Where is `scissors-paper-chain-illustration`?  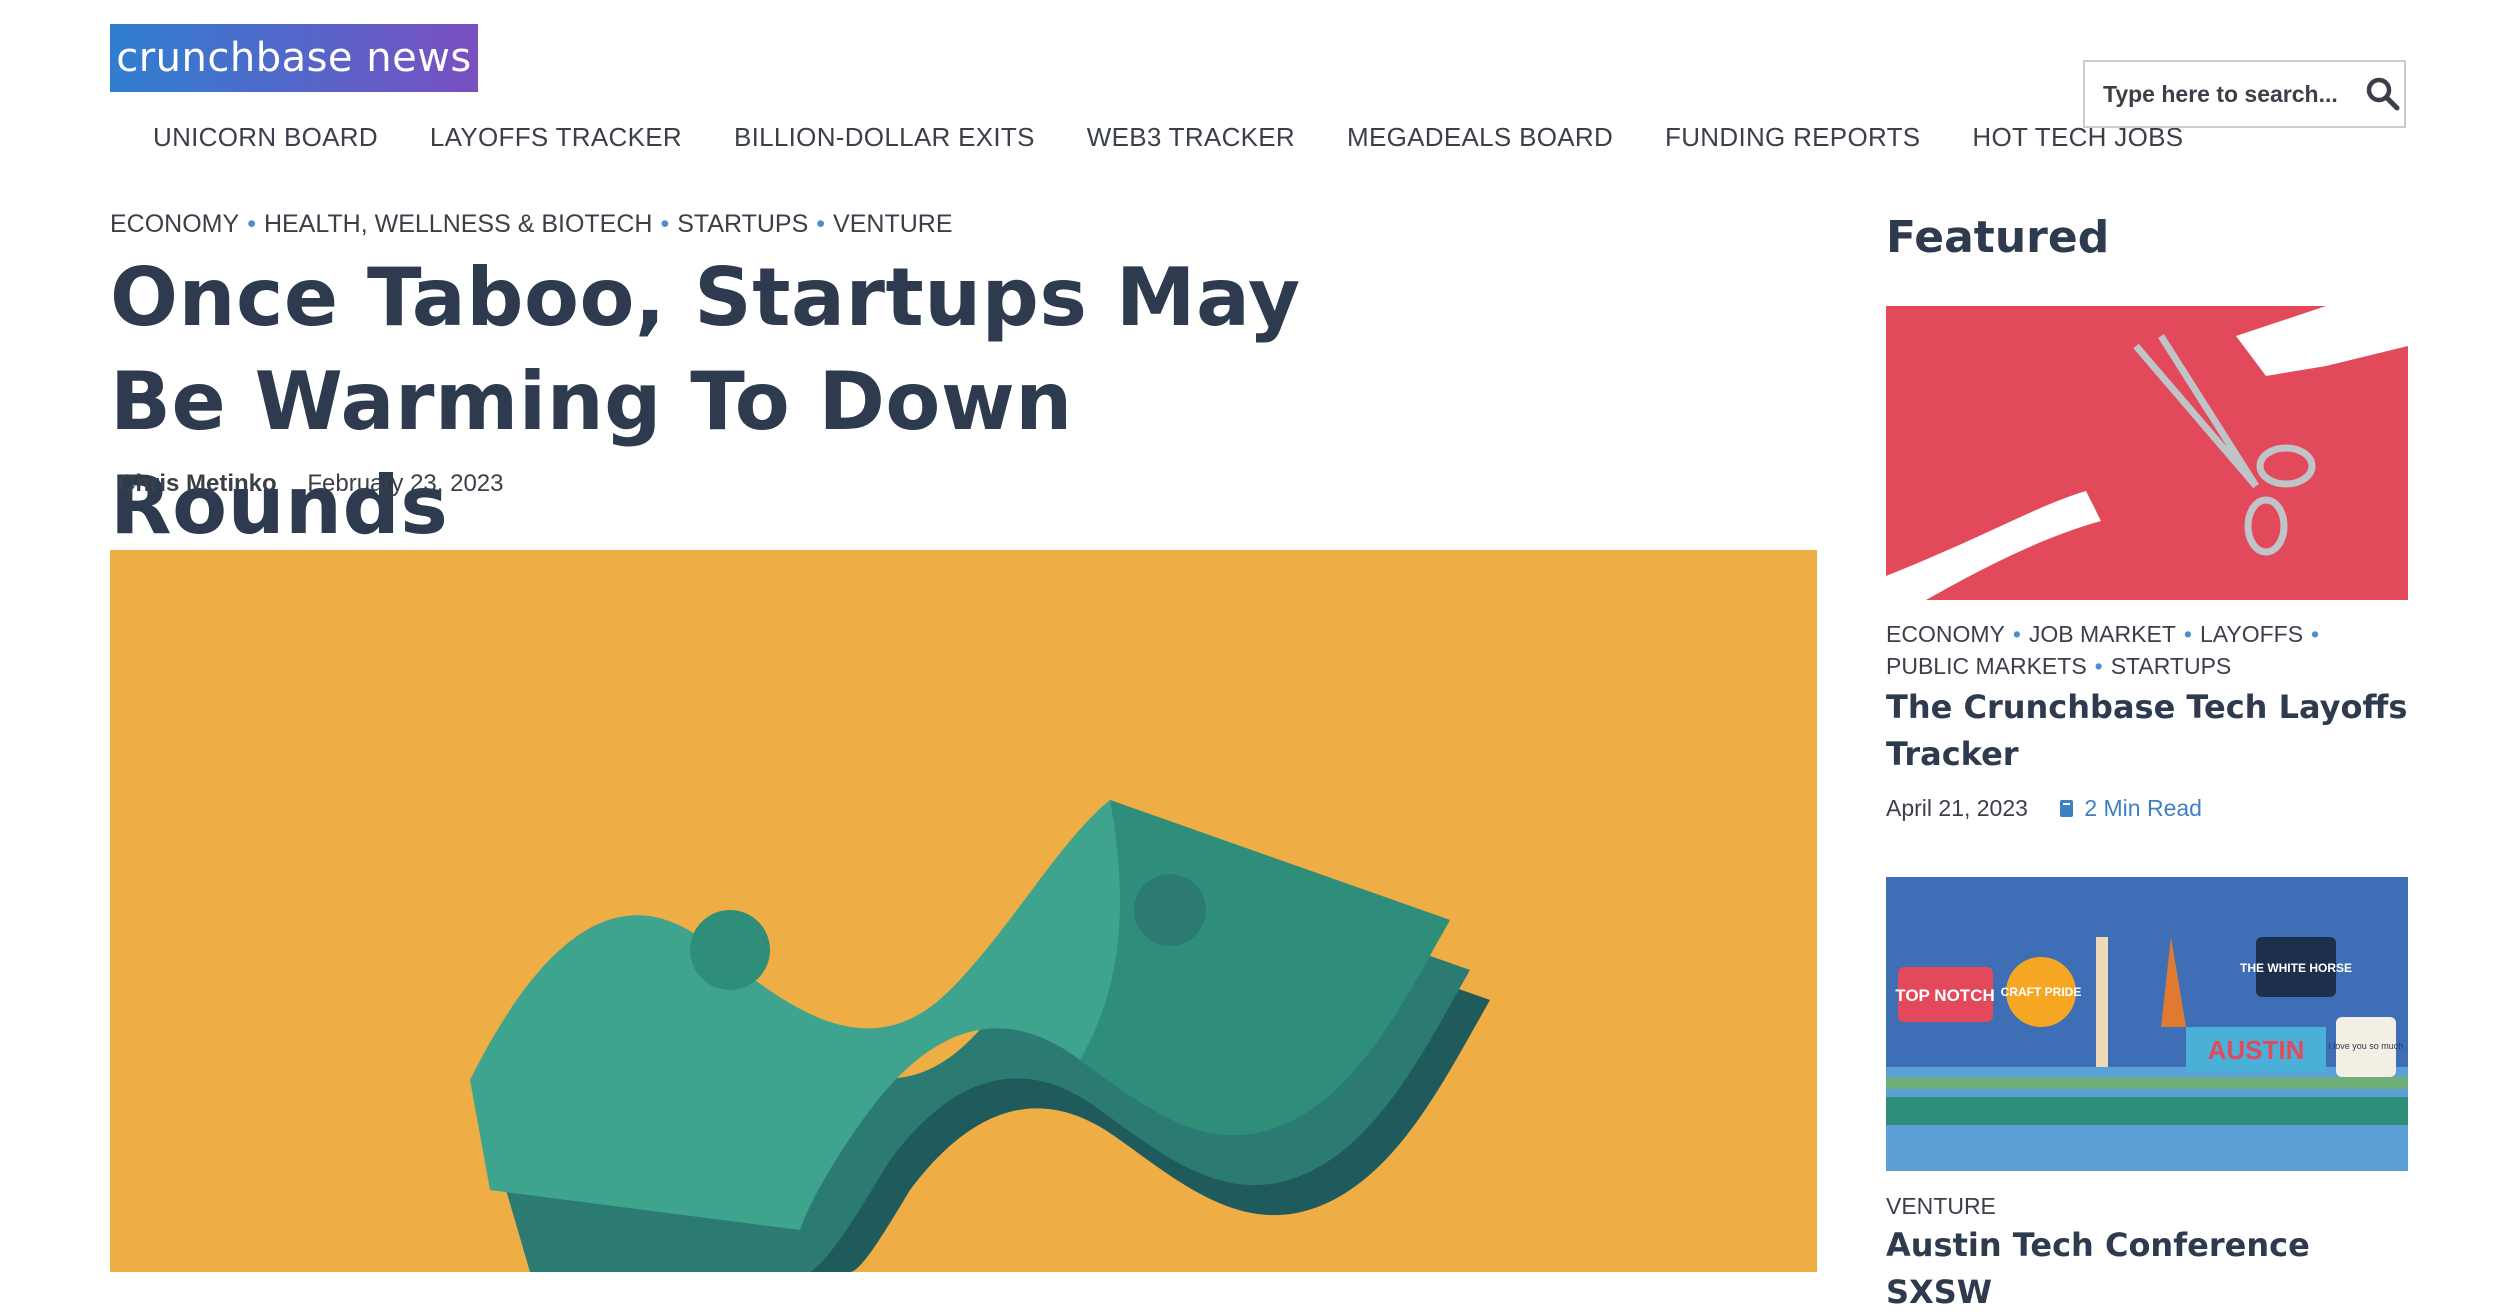 scissors-paper-chain-illustration is located at coordinates (2147, 453).